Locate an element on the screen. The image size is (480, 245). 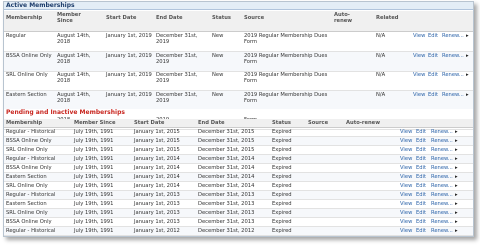
start-date: January 1st, 2013 is located at coordinates (157, 195).